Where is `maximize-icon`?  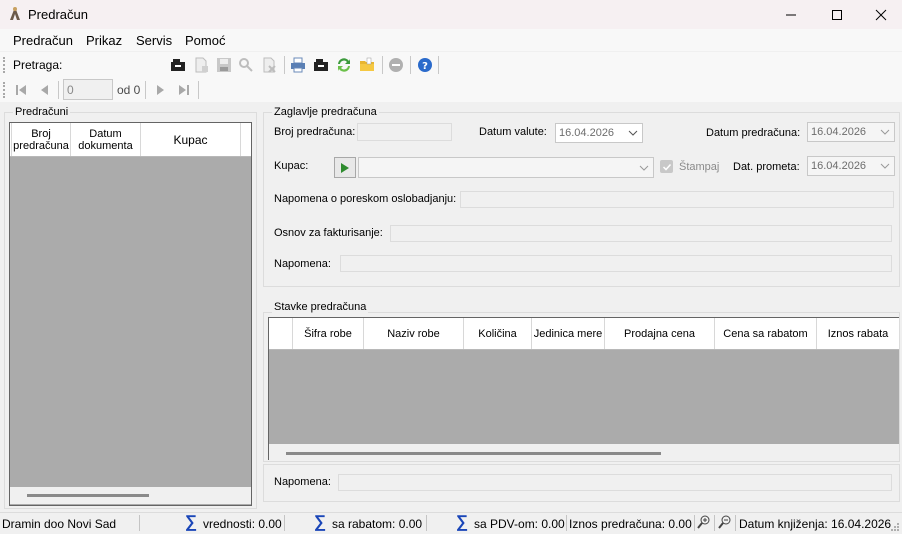
maximize-icon is located at coordinates (837, 14).